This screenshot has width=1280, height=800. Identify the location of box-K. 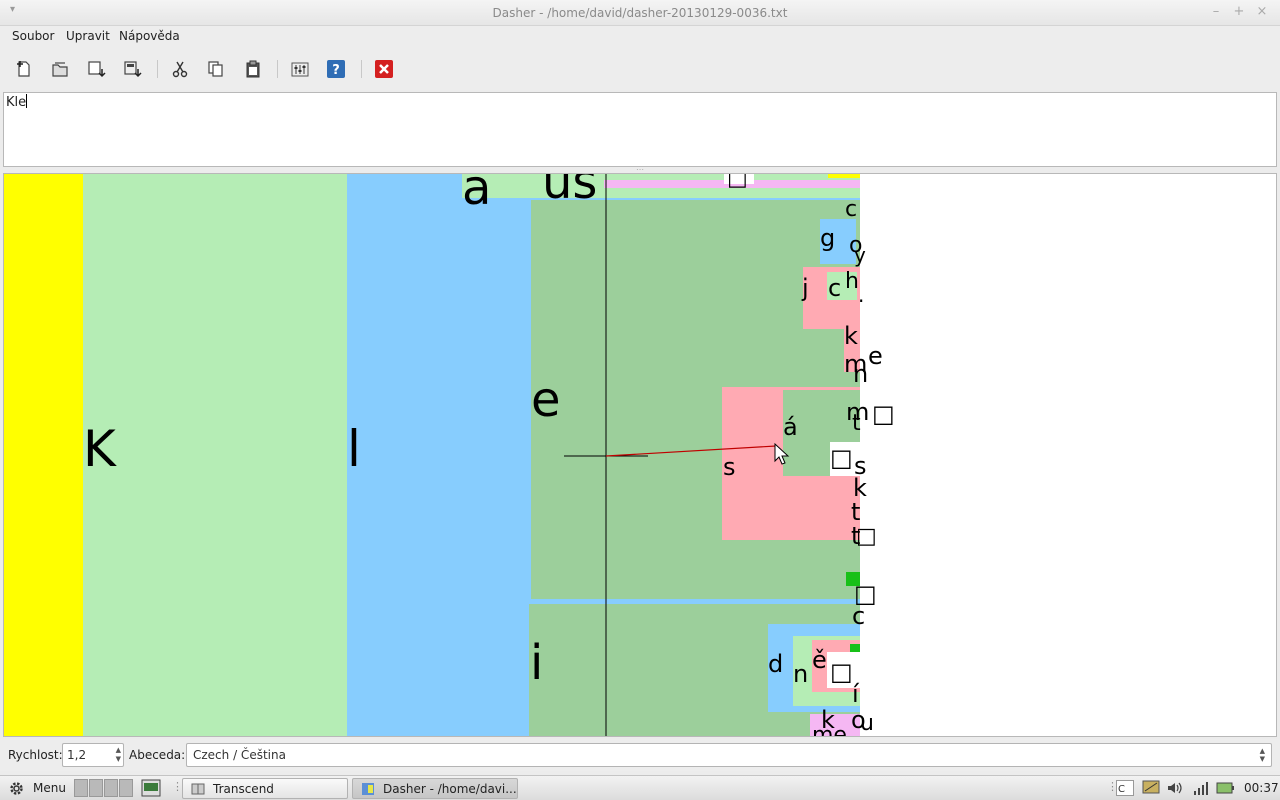
(215, 455).